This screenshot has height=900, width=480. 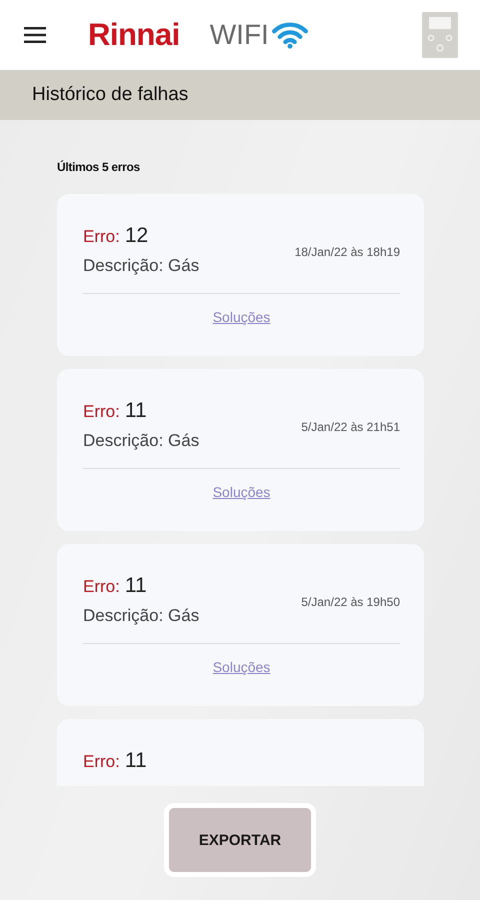 I want to click on list-heading: Últimos 5 erros, so click(x=99, y=167).